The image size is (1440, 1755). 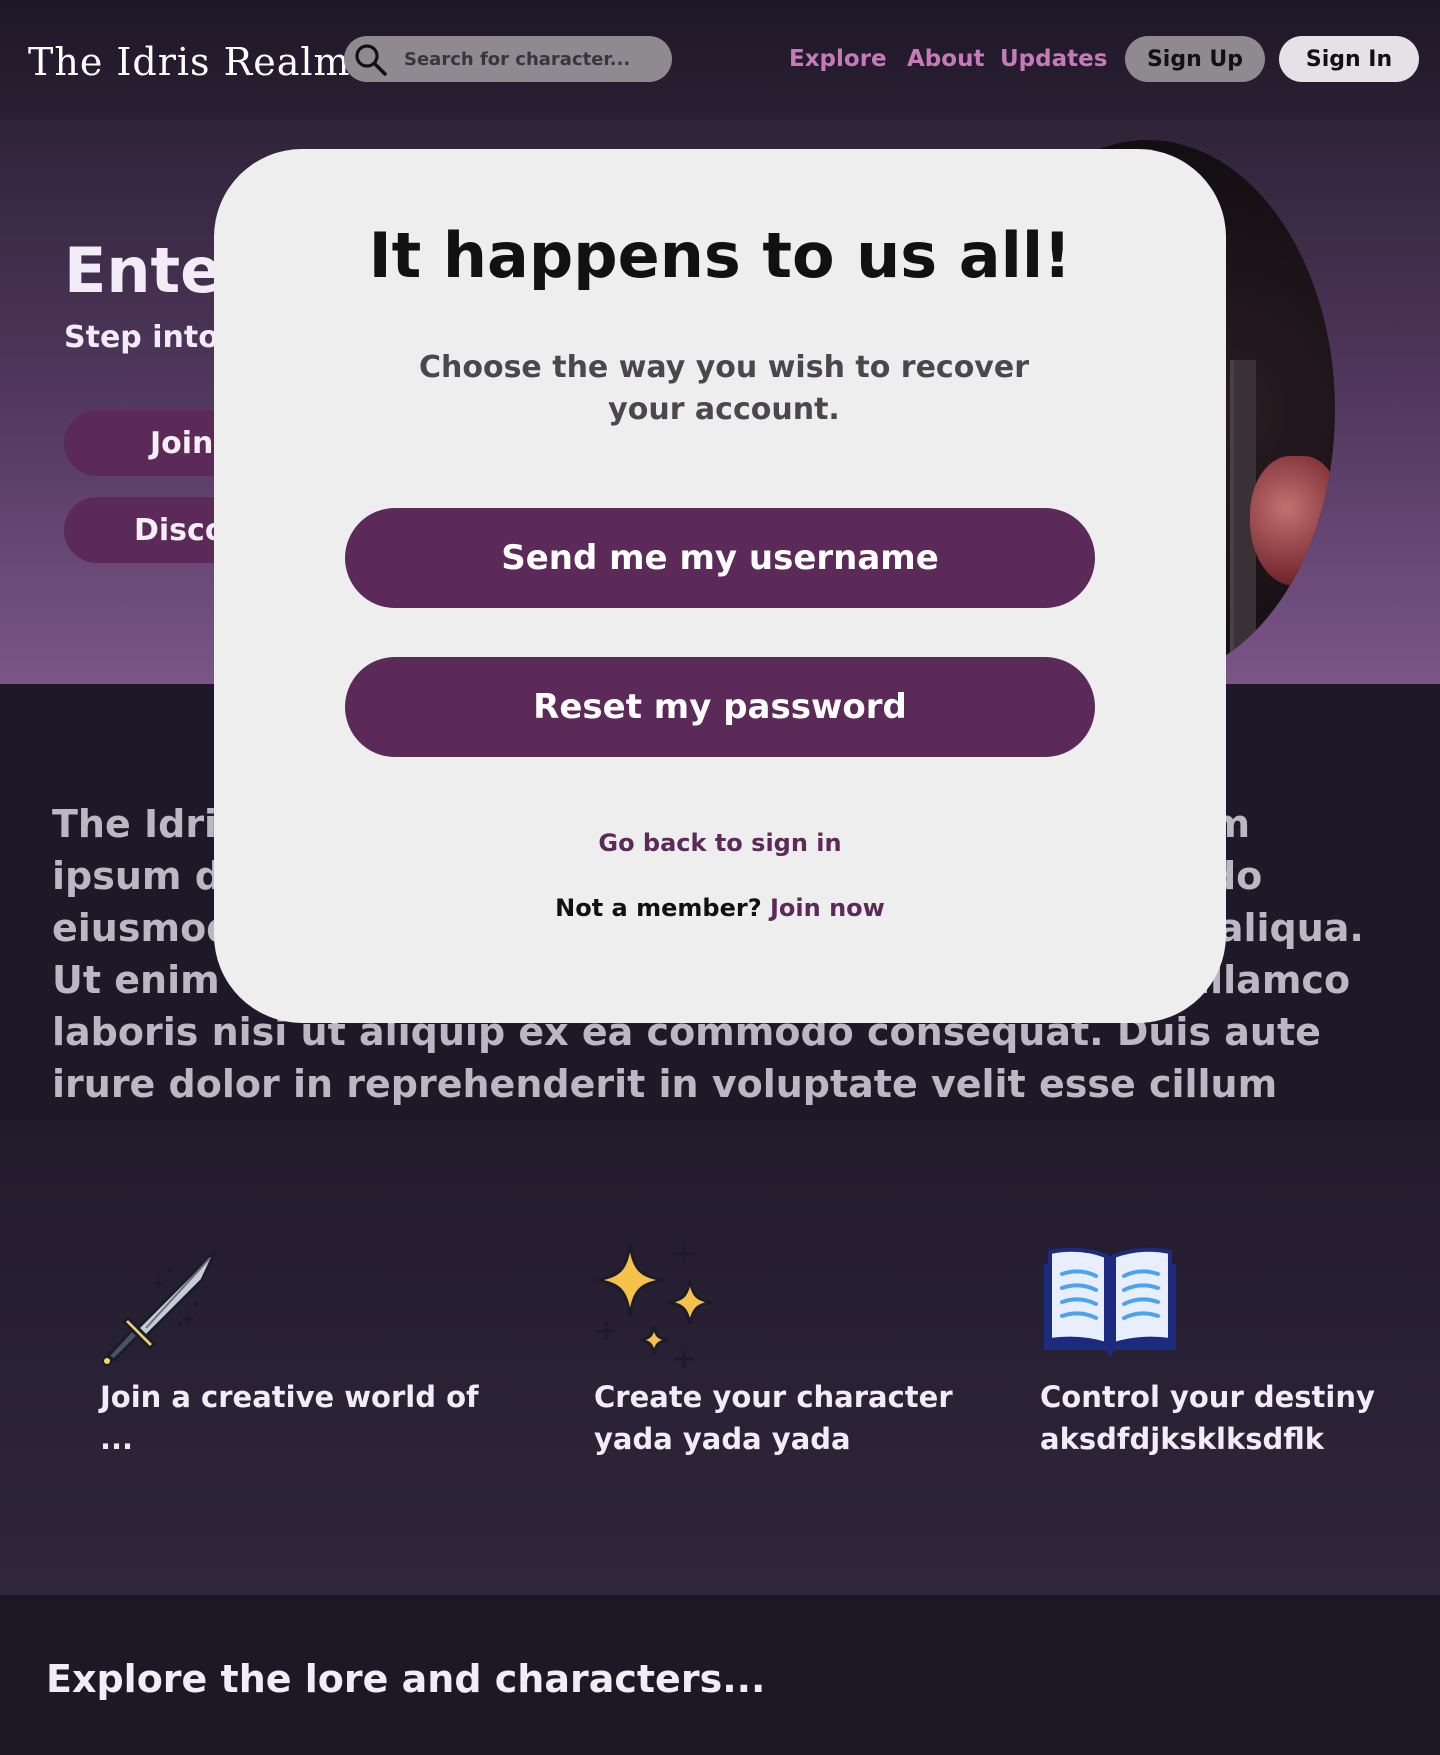 What do you see at coordinates (784, 1350) in the screenshot?
I see `feature-item: Create your character yada yada yada` at bounding box center [784, 1350].